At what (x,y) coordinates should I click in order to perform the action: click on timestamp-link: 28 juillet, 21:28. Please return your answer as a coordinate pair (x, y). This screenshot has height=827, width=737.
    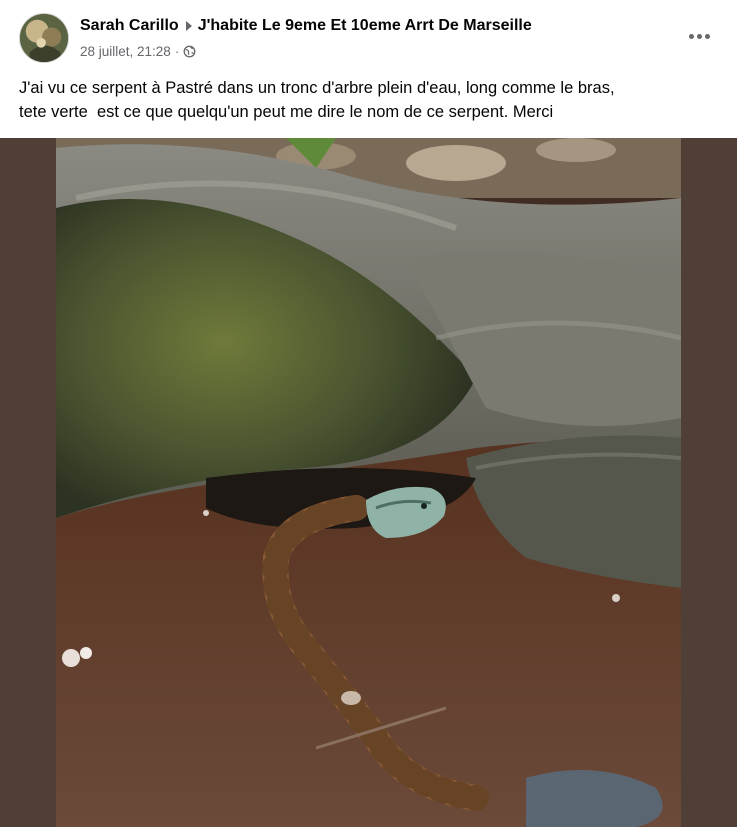
    Looking at the image, I should click on (125, 51).